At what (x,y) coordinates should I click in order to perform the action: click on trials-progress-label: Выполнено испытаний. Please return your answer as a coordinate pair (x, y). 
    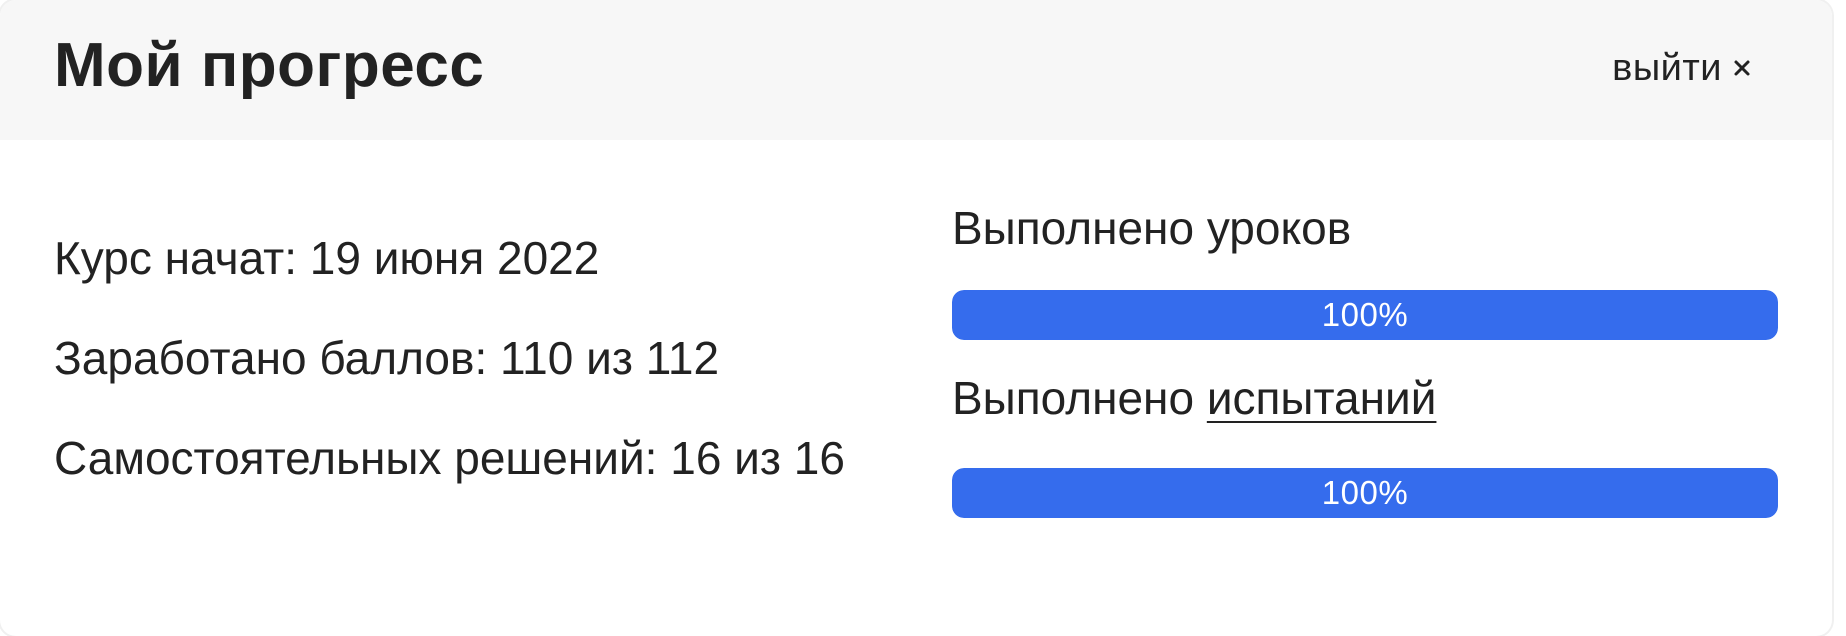
    Looking at the image, I should click on (1365, 398).